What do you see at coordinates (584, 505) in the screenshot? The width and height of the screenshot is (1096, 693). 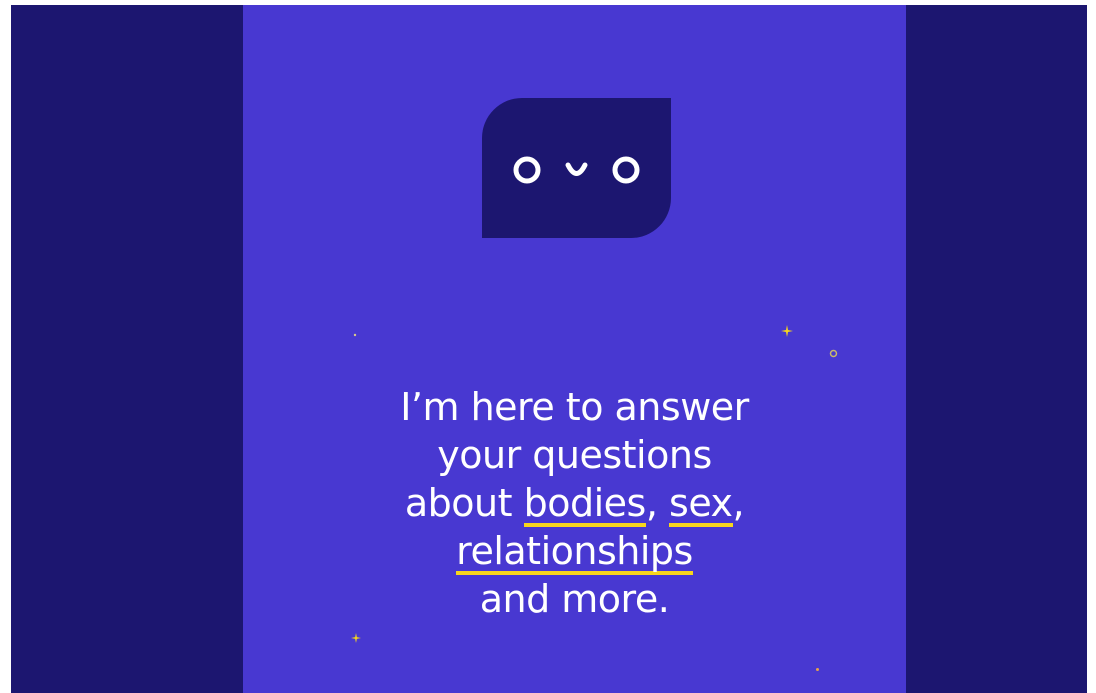 I see `topic-link-bodies: bodies` at bounding box center [584, 505].